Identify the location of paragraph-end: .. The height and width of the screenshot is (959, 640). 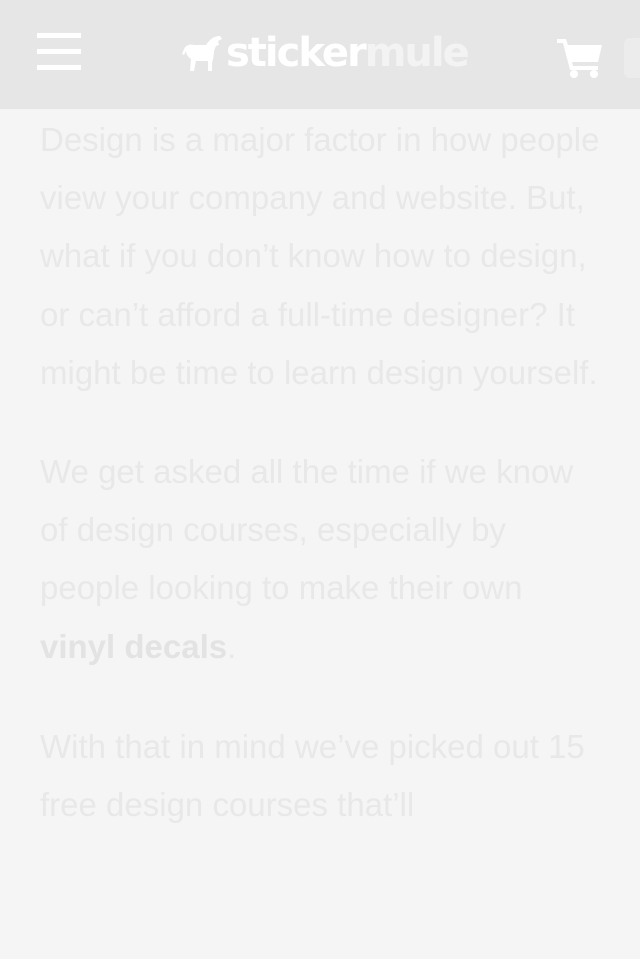
(232, 646).